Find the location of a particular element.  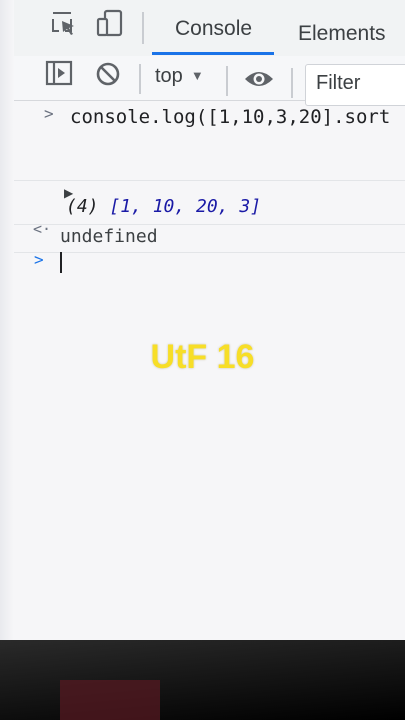

chevron-down-icon: ▼ is located at coordinates (197, 75).